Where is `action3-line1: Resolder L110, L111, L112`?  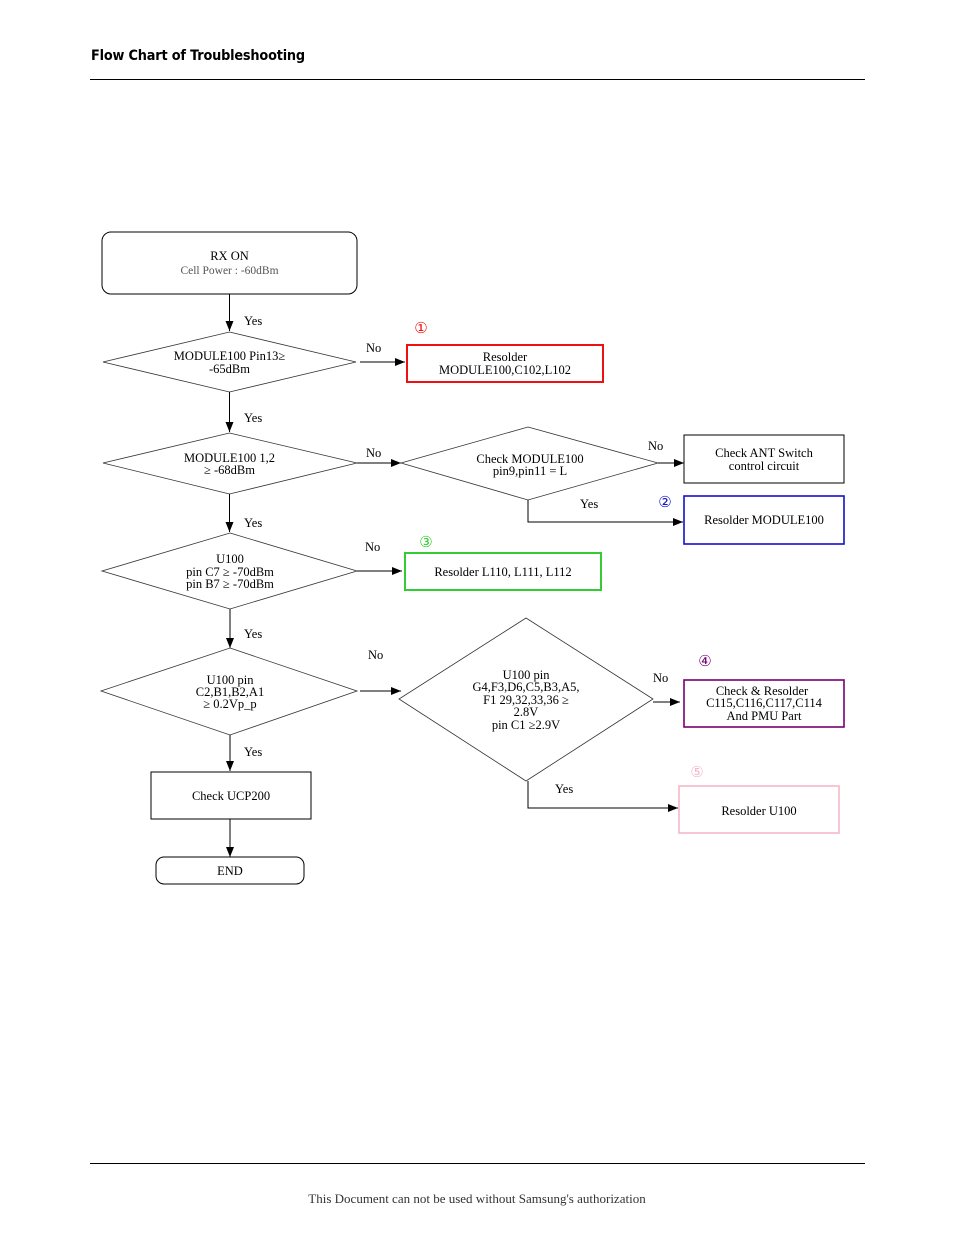
action3-line1: Resolder L110, L111, L112 is located at coordinates (502, 572).